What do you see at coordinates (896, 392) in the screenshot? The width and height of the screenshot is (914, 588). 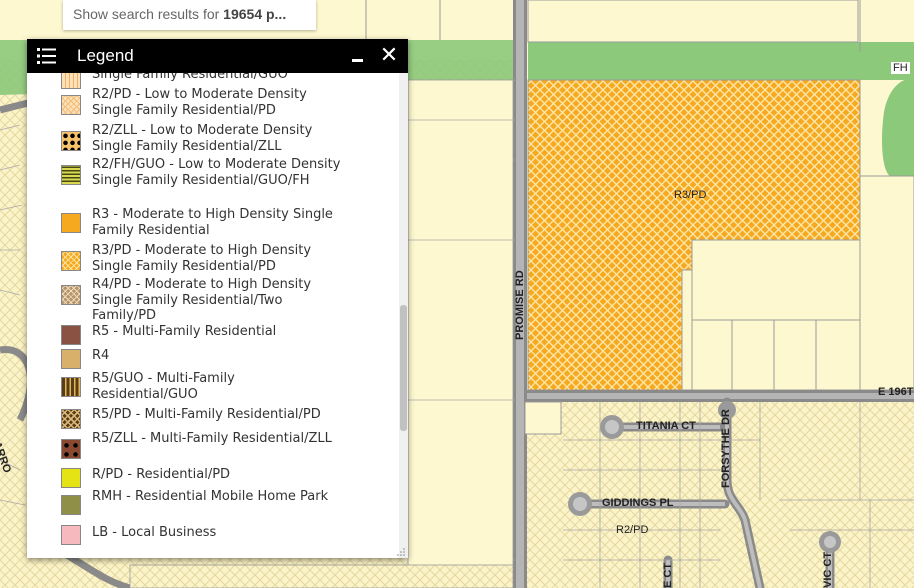 I see `street-label-e196: E 196T` at bounding box center [896, 392].